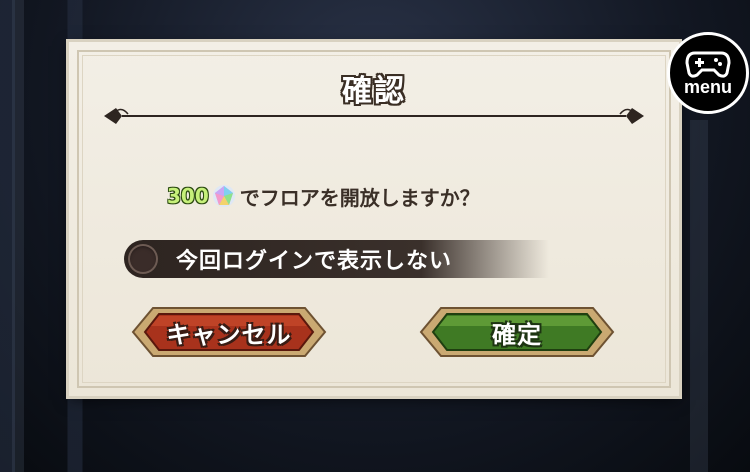  What do you see at coordinates (314, 261) in the screenshot?
I see `toggle-label: 今回ログインで表示しない` at bounding box center [314, 261].